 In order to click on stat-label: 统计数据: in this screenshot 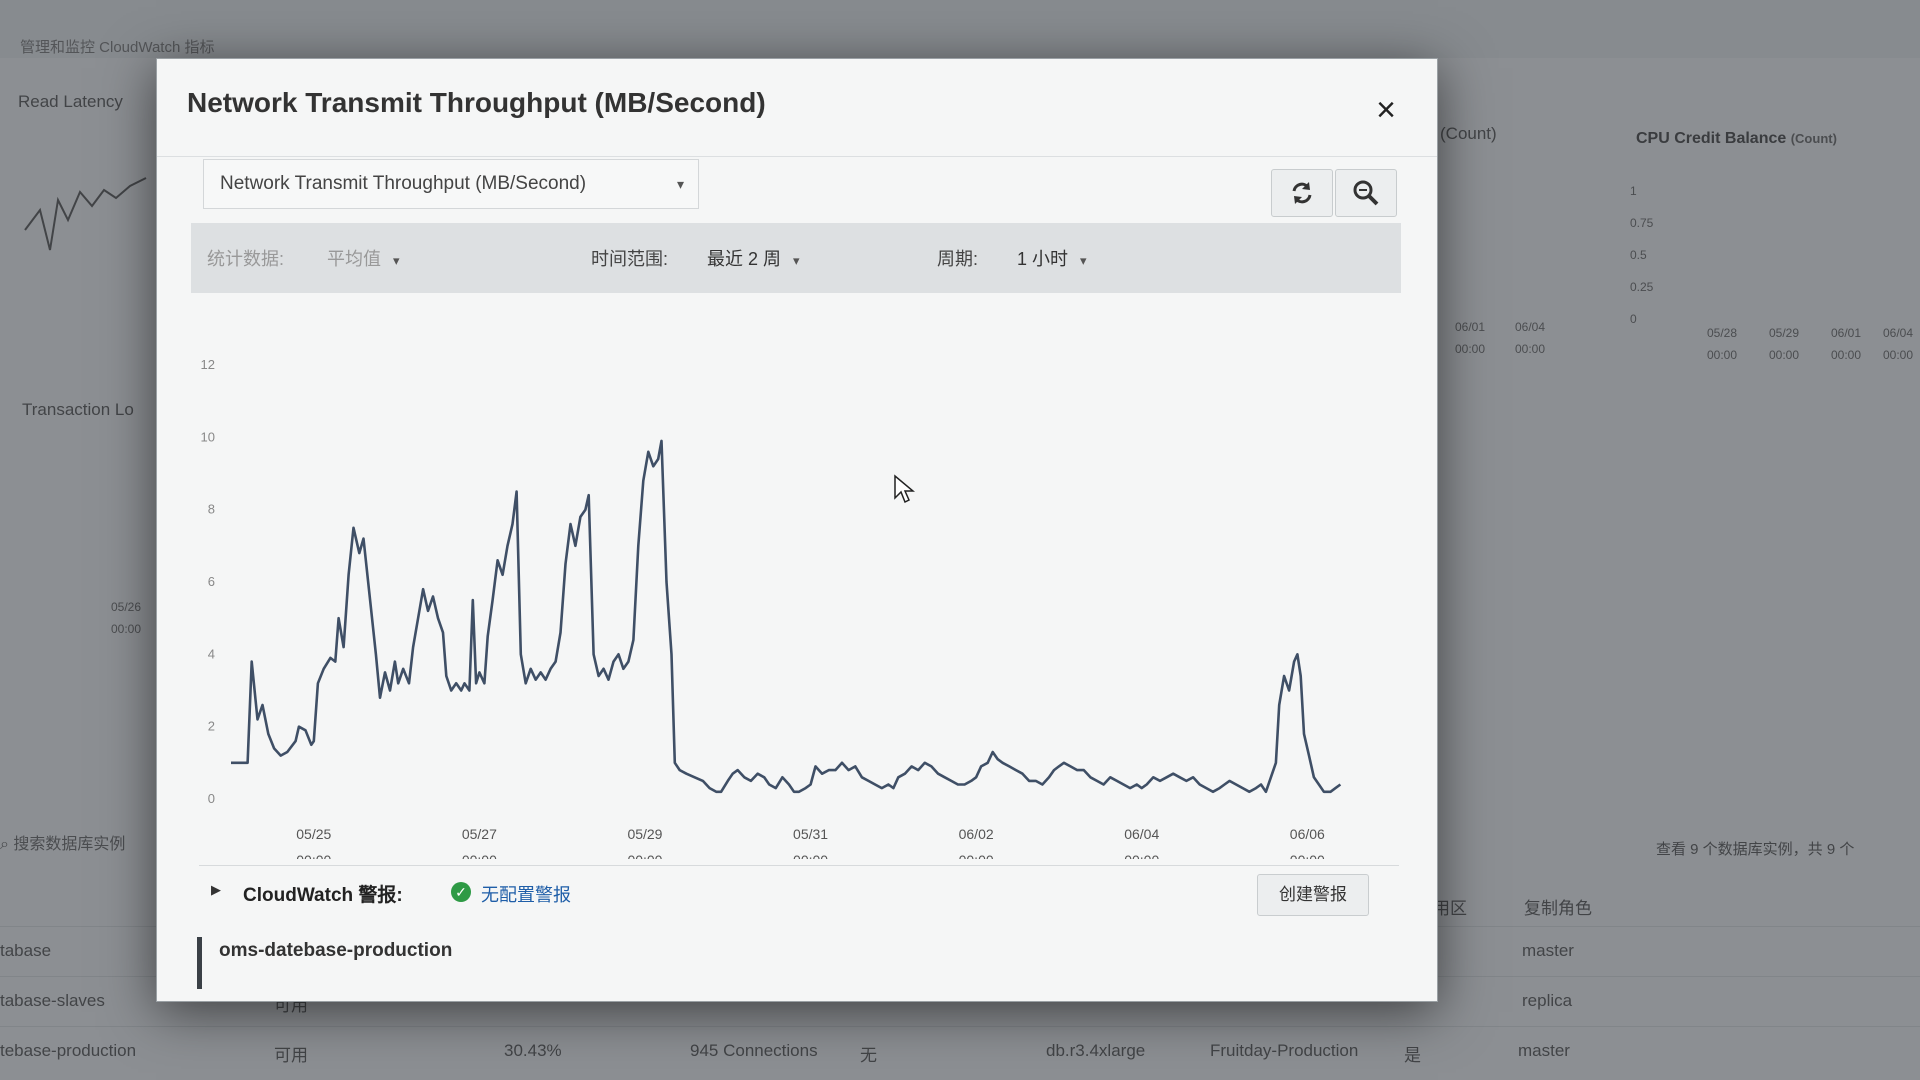, I will do `click(246, 259)`.